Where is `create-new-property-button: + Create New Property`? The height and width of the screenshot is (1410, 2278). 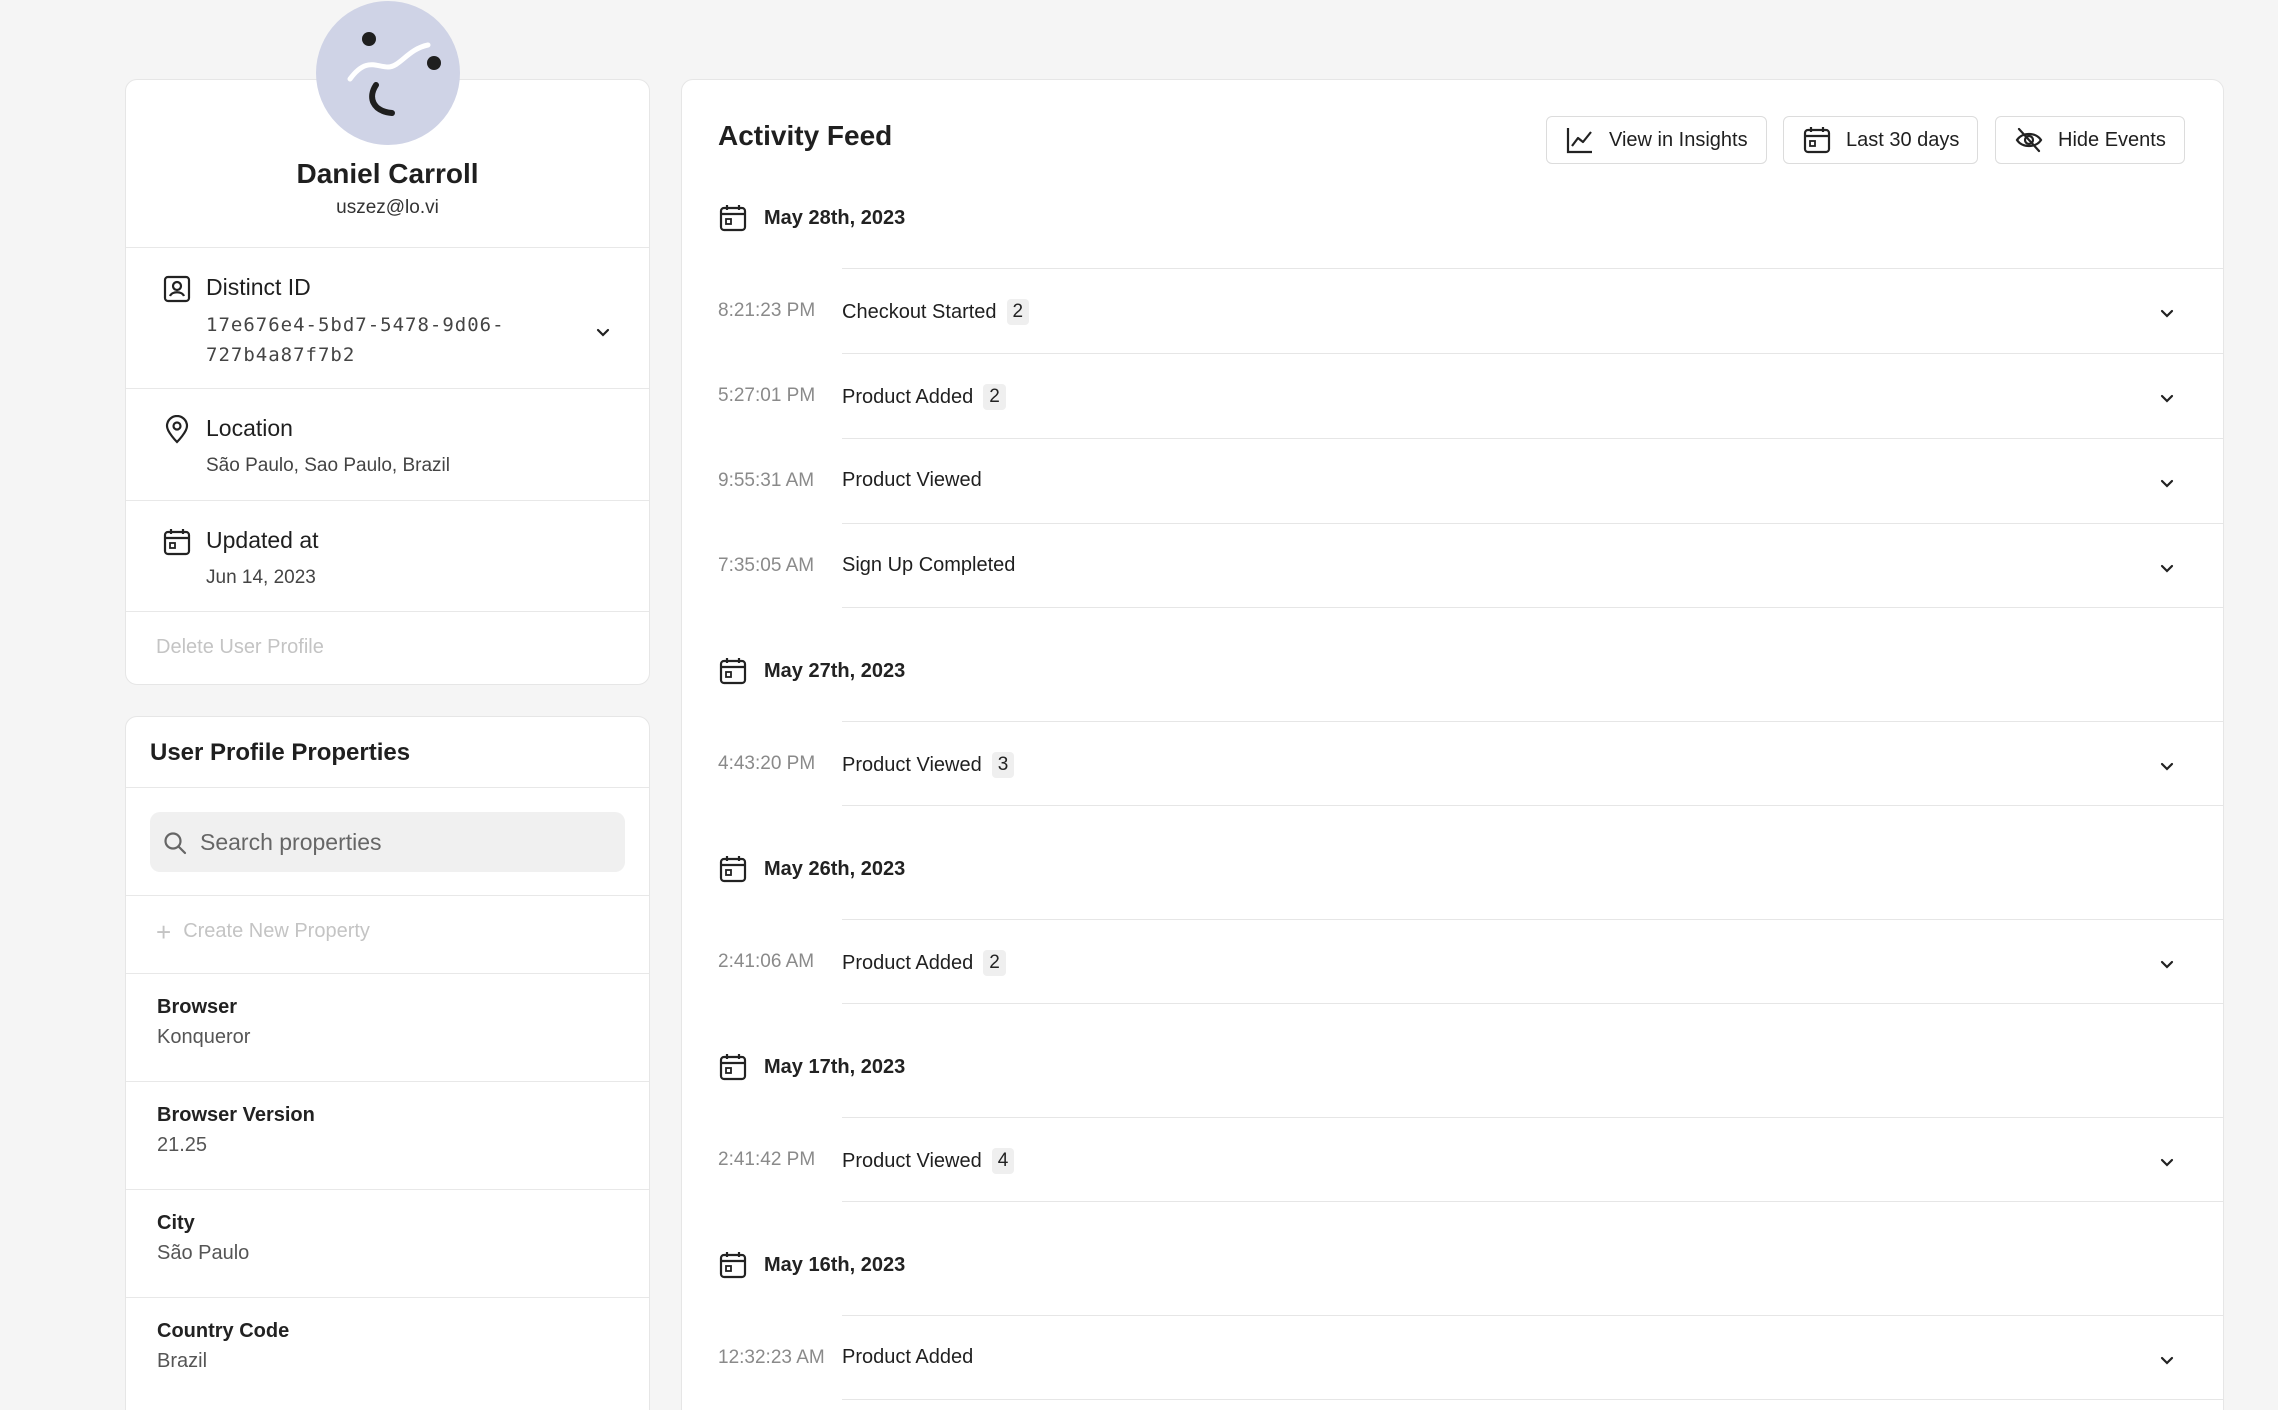 create-new-property-button: + Create New Property is located at coordinates (263, 931).